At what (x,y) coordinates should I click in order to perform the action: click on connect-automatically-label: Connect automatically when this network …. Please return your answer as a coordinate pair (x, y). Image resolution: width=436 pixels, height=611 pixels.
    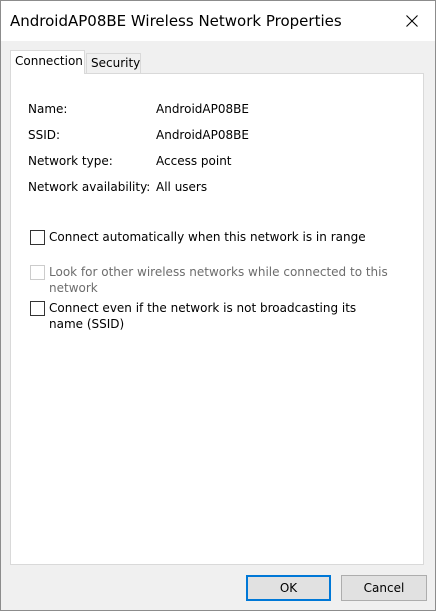
    Looking at the image, I should click on (219, 237).